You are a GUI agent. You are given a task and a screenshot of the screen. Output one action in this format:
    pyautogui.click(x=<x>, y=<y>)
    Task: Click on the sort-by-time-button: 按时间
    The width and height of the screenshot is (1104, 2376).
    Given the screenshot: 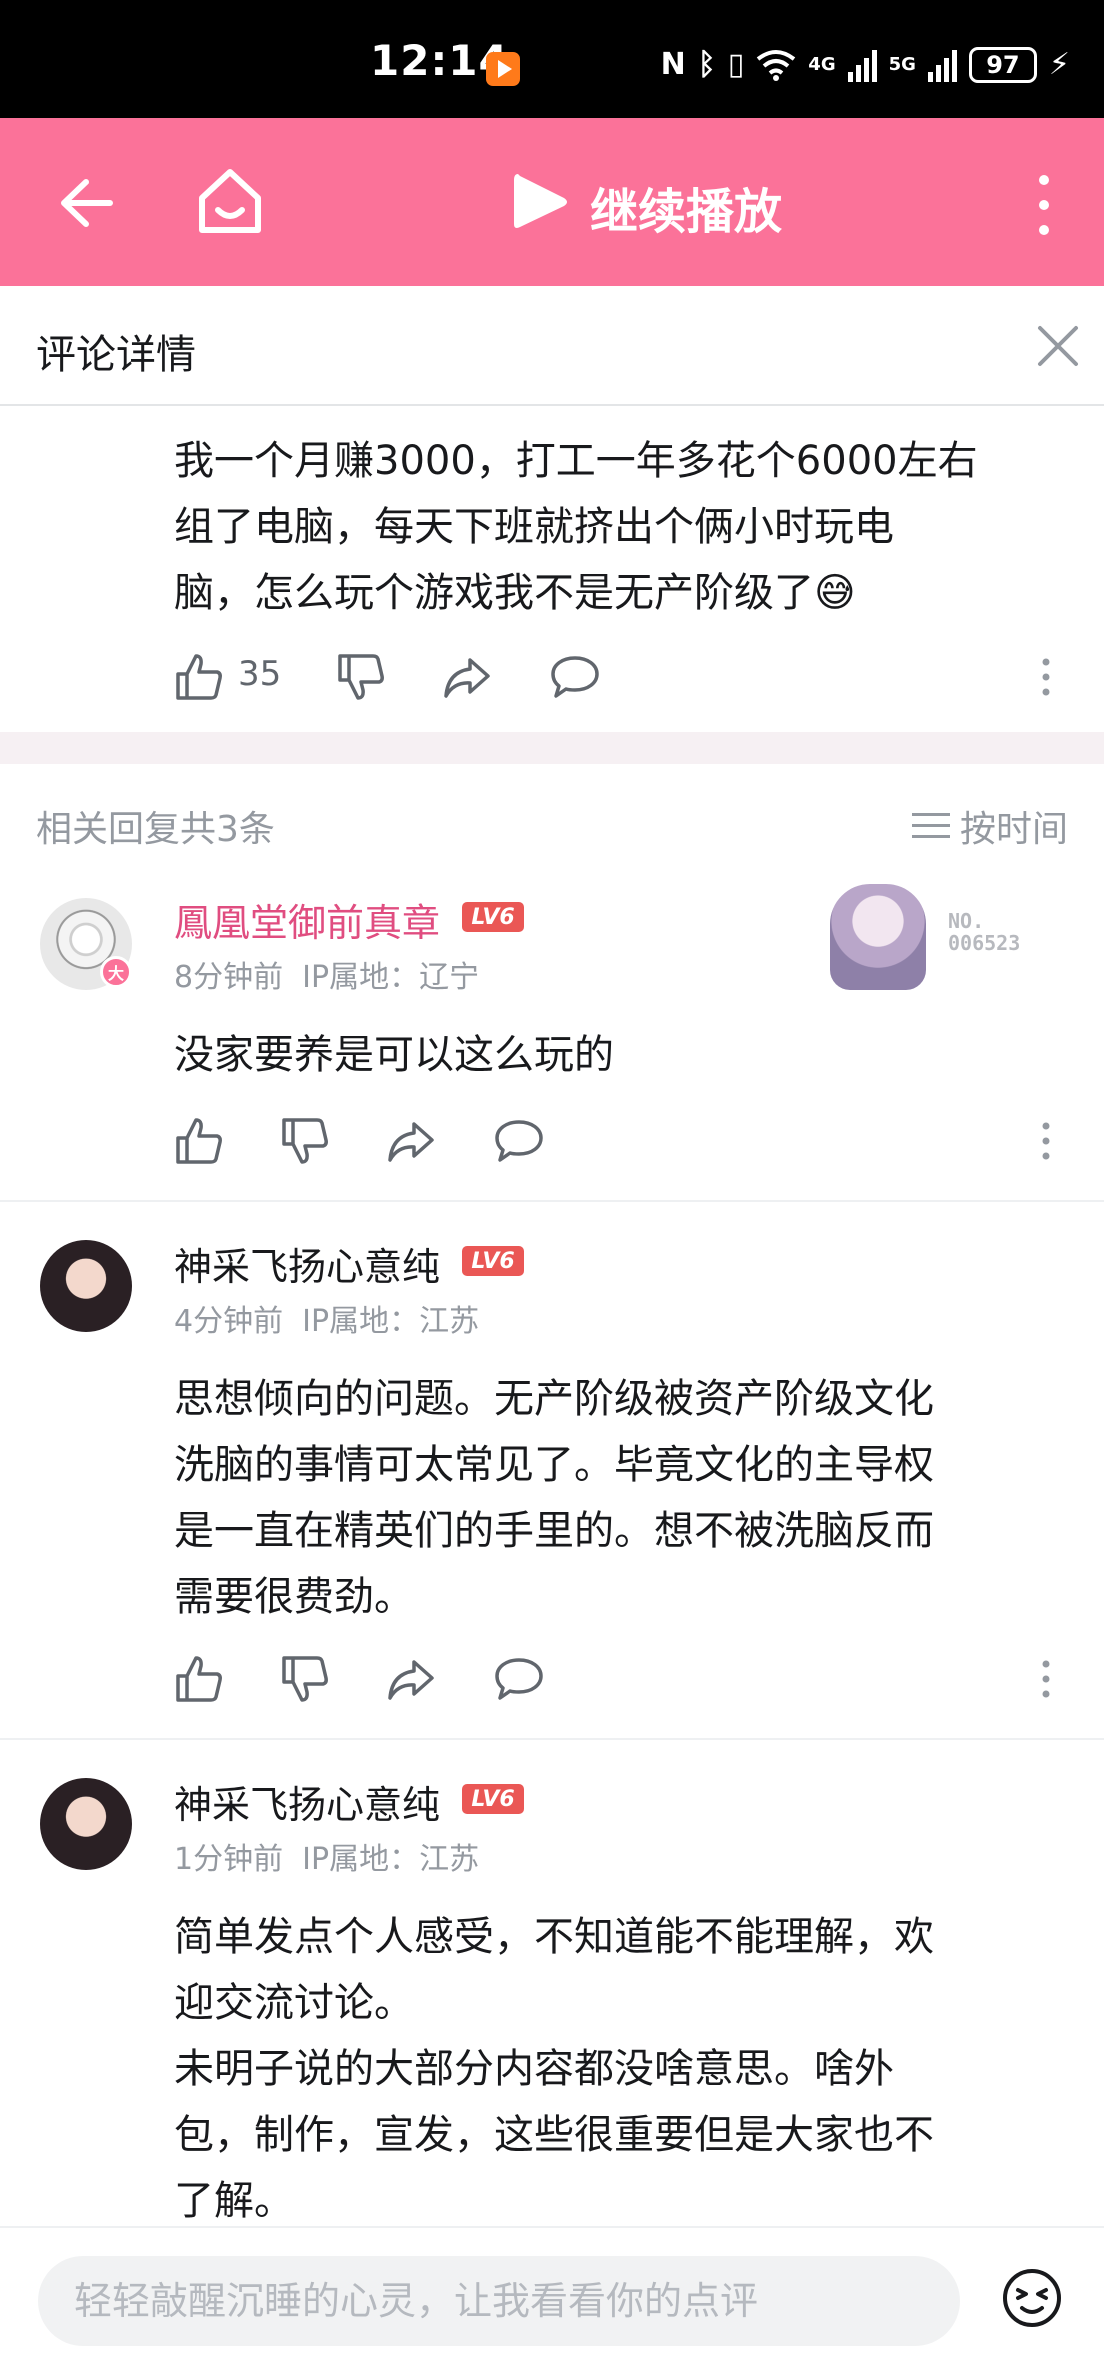 What is the action you would take?
    pyautogui.click(x=989, y=826)
    